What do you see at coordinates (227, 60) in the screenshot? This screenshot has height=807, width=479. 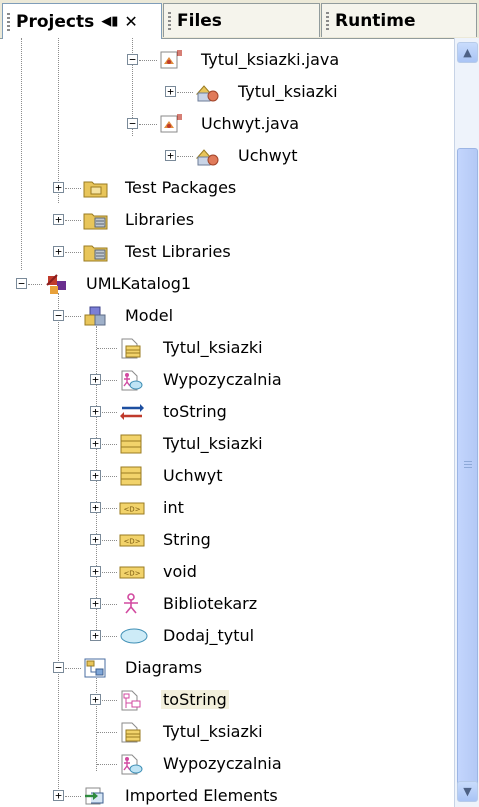 I see `tree-node-tytul-ksiazki-java: − Tytul_ksiazki.java` at bounding box center [227, 60].